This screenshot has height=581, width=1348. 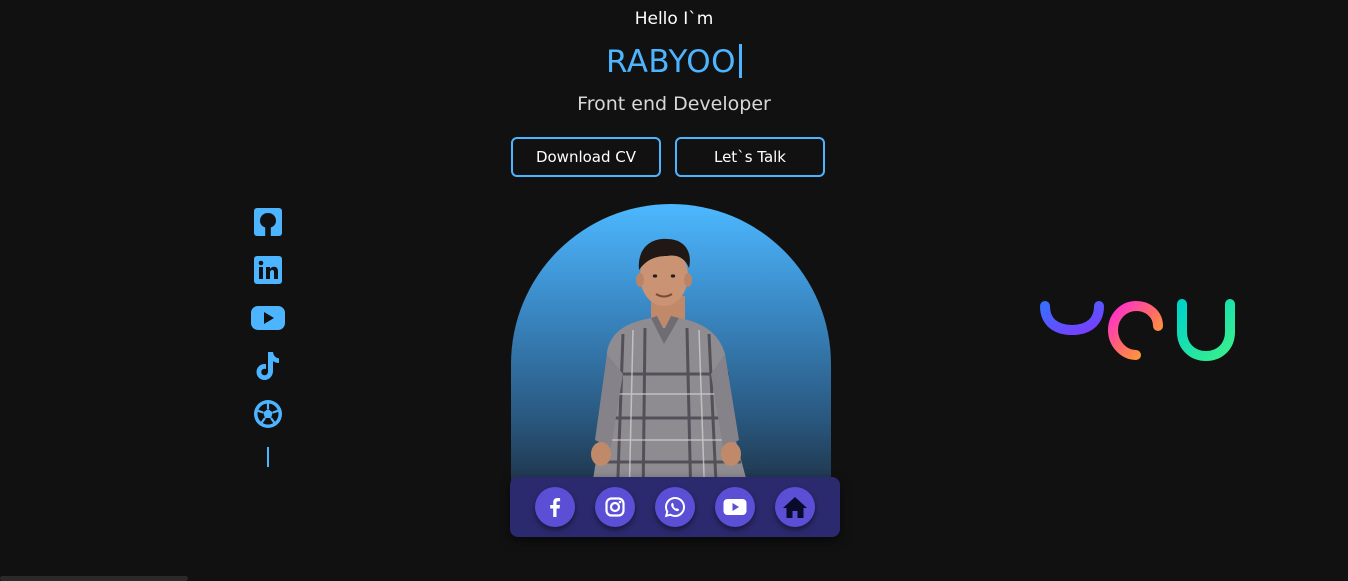 I want to click on name-heading: RABYOO, so click(x=674, y=62).